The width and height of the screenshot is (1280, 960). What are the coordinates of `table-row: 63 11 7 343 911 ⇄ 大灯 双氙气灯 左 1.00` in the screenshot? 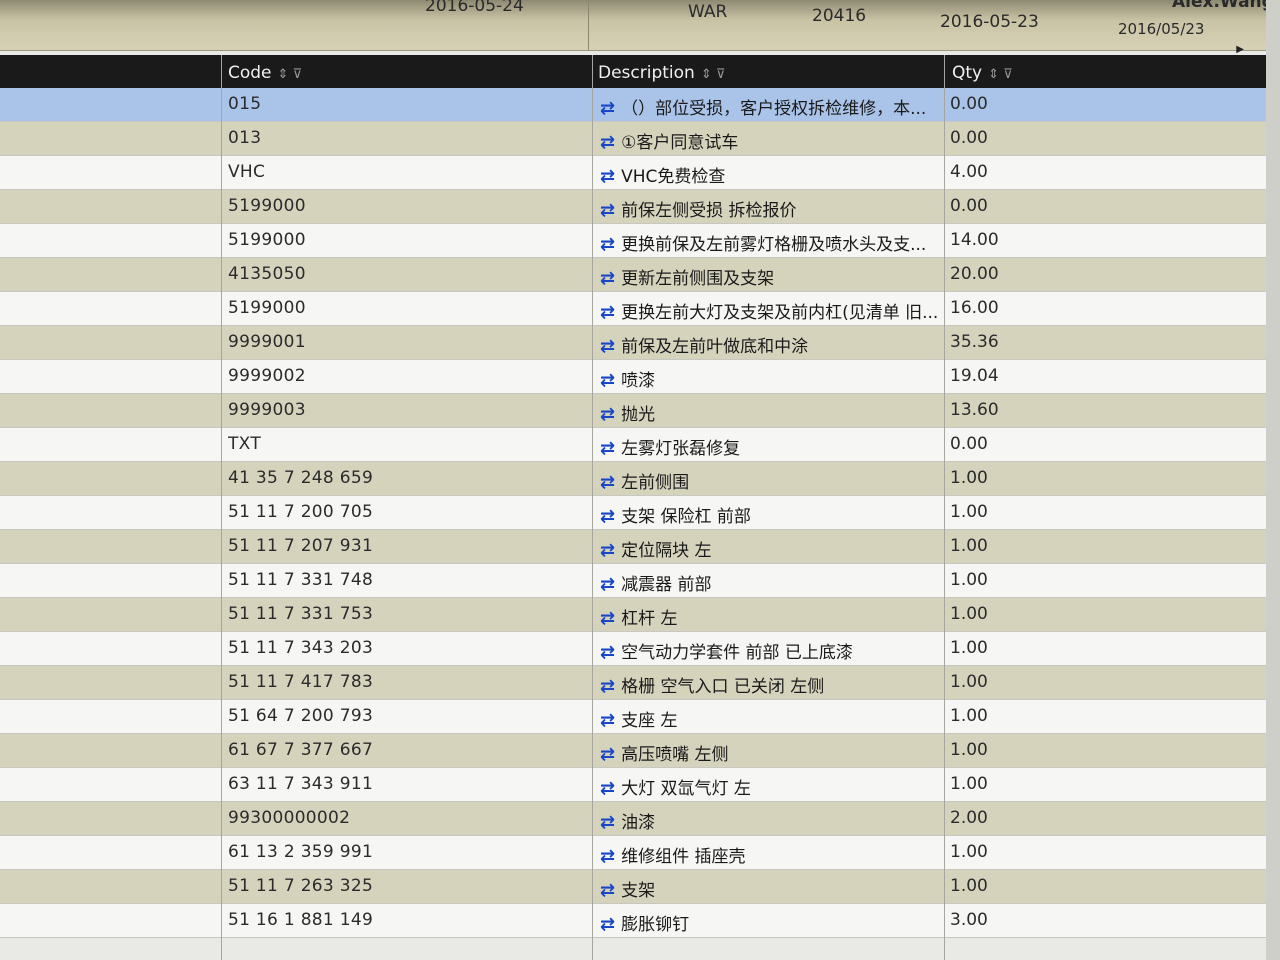 It's located at (633, 785).